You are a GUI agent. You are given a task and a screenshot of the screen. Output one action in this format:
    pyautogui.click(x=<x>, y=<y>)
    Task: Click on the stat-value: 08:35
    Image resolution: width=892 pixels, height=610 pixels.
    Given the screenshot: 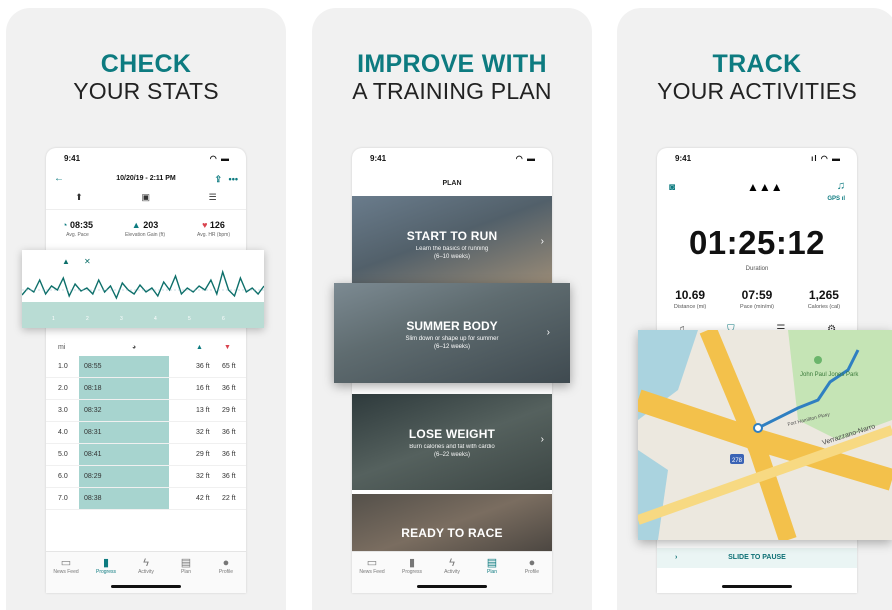 What is the action you would take?
    pyautogui.click(x=81, y=225)
    